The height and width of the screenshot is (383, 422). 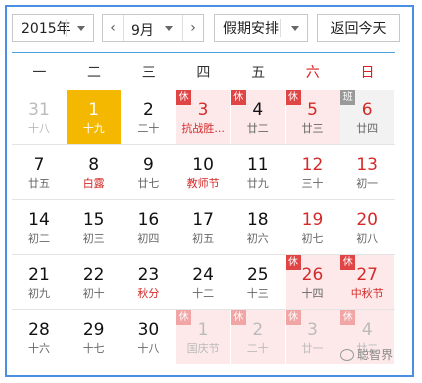 What do you see at coordinates (312, 238) in the screenshot?
I see `lunar-label: 初七` at bounding box center [312, 238].